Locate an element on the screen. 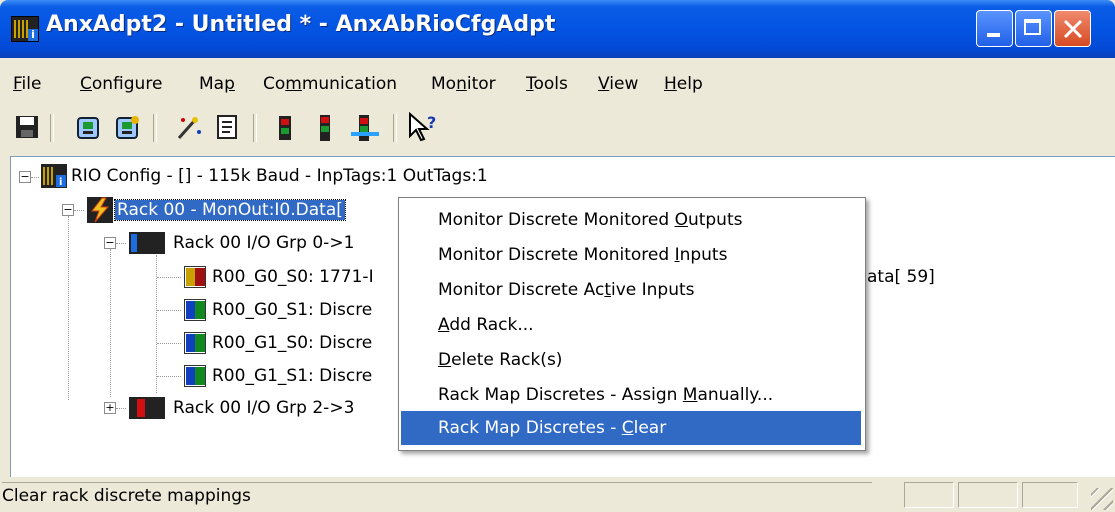 The height and width of the screenshot is (512, 1115). context-help-icon: ? is located at coordinates (421, 127).